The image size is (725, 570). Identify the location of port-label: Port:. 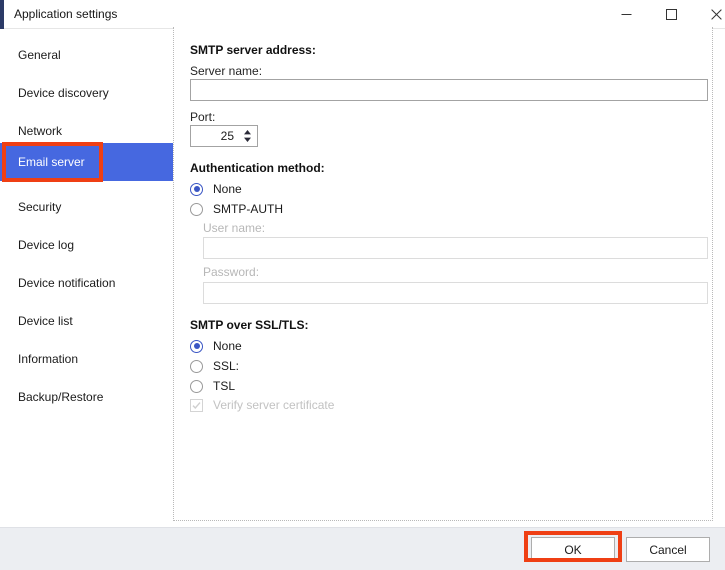
(203, 117).